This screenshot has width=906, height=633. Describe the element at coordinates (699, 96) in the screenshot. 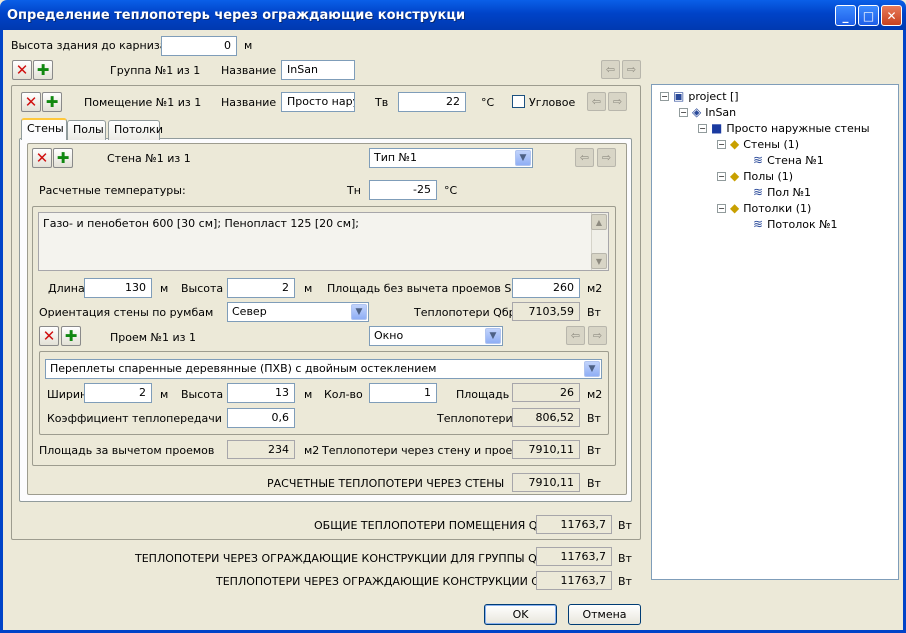

I see `tree-node-project: − ▣ project []` at that location.